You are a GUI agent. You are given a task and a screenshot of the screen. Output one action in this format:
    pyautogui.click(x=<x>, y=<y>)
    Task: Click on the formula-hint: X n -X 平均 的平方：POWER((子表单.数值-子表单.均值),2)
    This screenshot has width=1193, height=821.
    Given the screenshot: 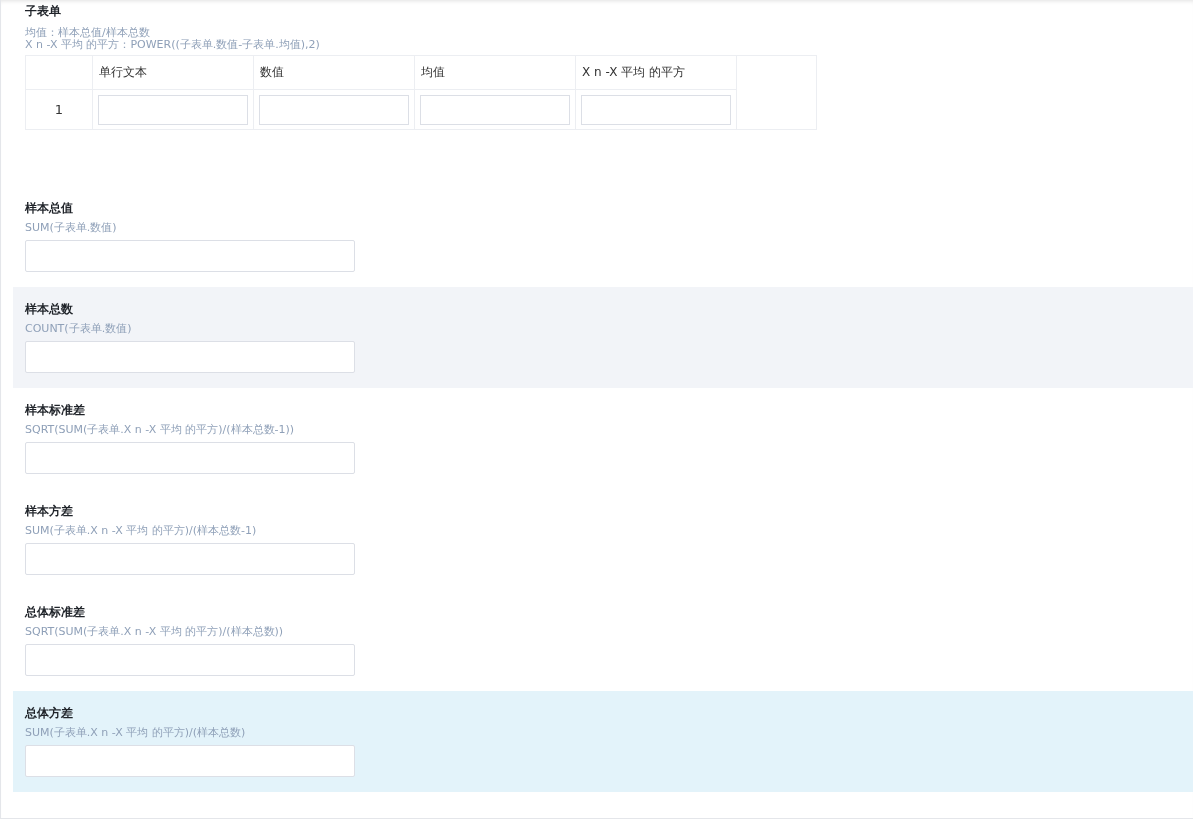 What is the action you would take?
    pyautogui.click(x=173, y=45)
    